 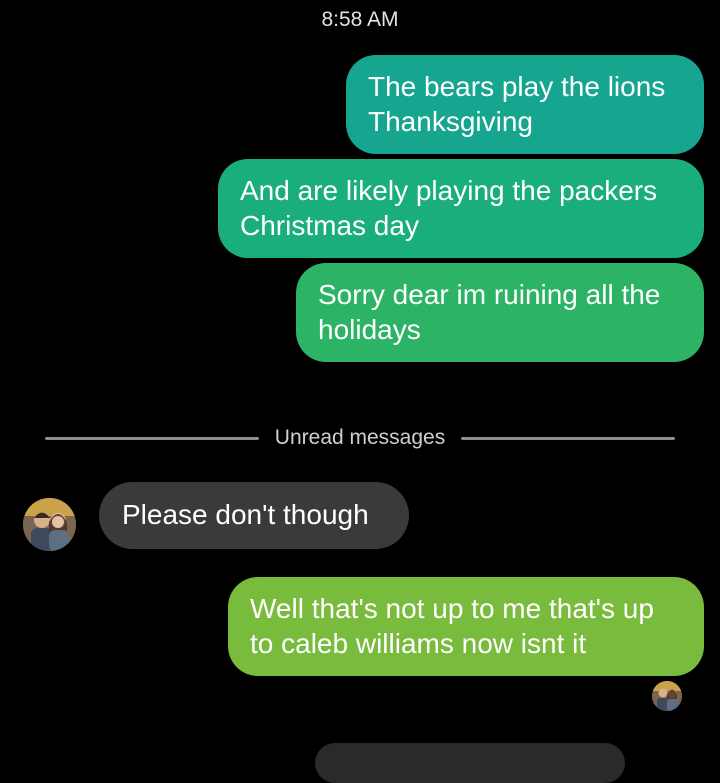 I want to click on sent-message-bubble: Sorry dear im ruining all the holidays, so click(x=500, y=312).